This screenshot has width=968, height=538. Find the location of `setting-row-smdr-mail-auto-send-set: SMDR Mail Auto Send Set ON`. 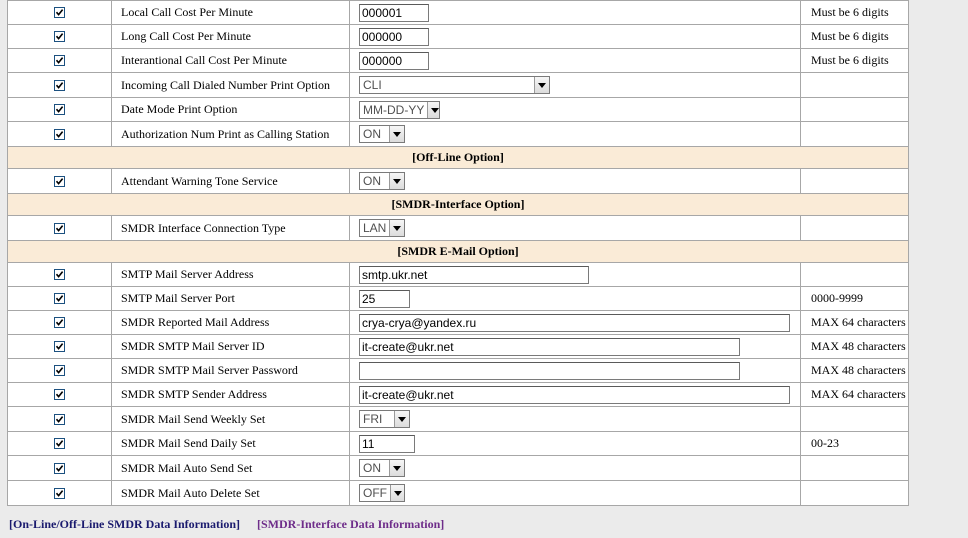

setting-row-smdr-mail-auto-send-set: SMDR Mail Auto Send Set ON is located at coordinates (458, 468).